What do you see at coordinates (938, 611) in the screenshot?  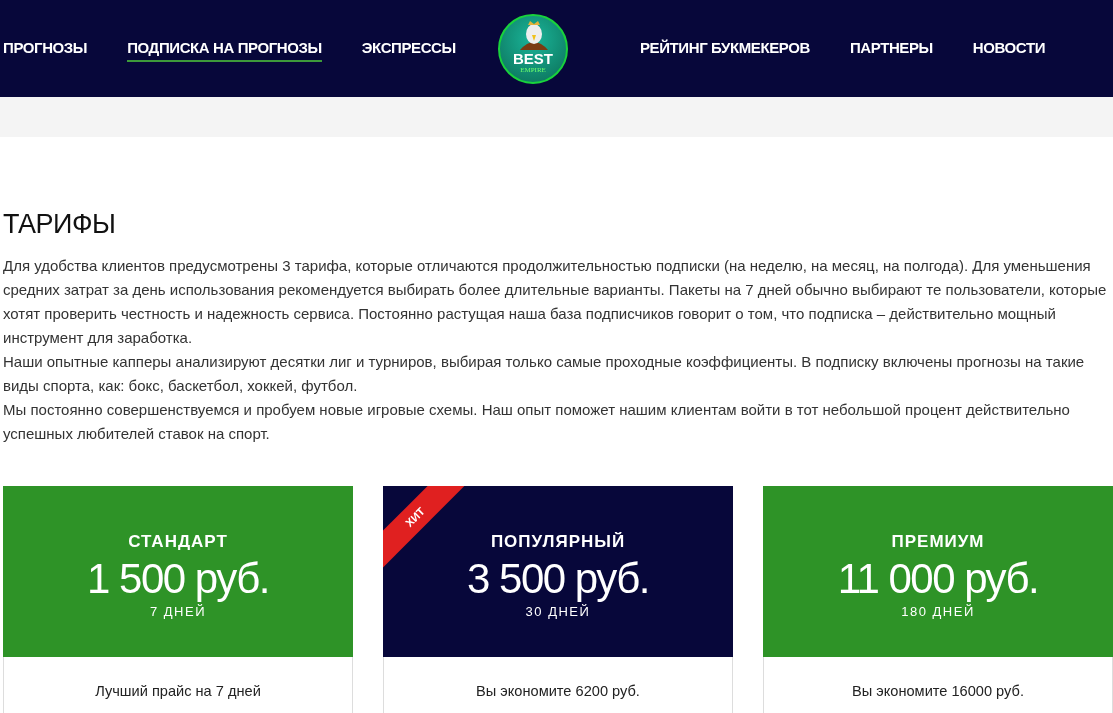 I see `plan-period: 180 ДНЕЙ` at bounding box center [938, 611].